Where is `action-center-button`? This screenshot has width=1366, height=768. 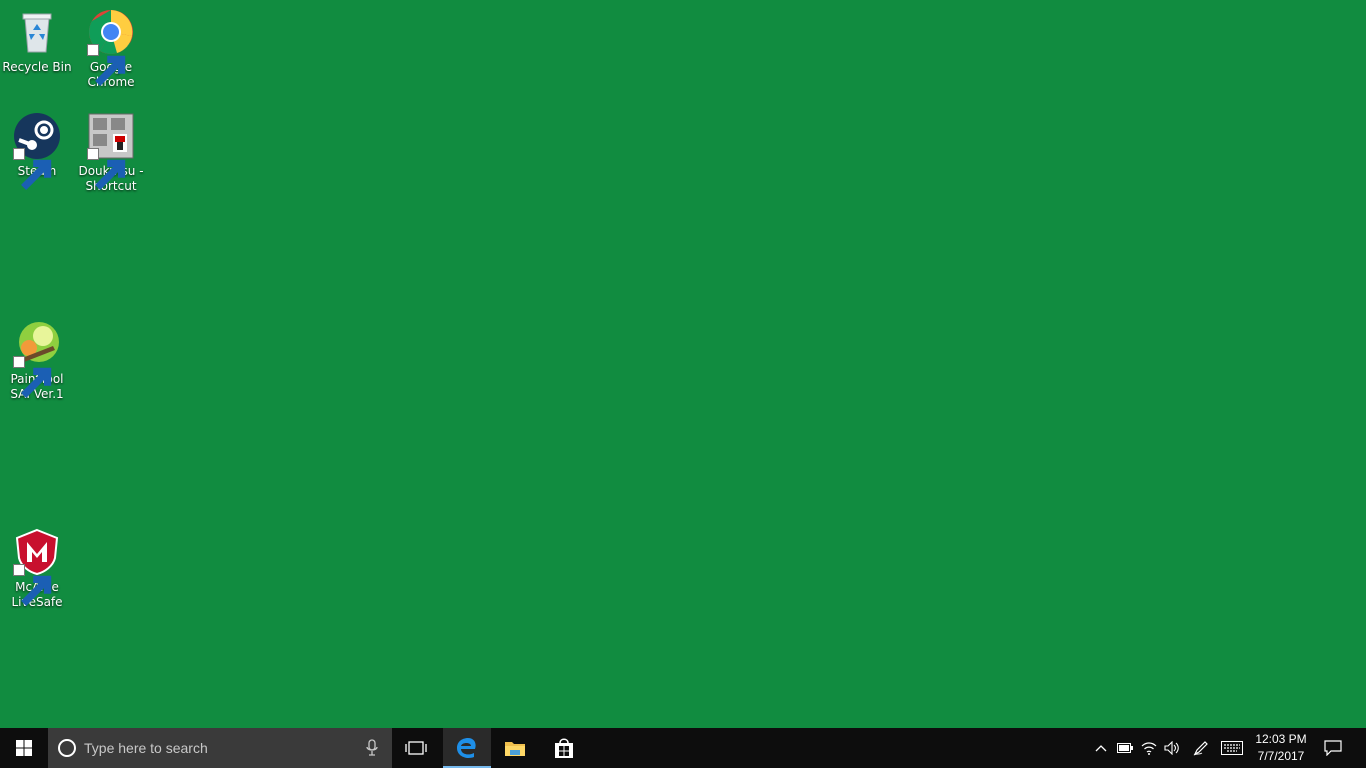
action-center-button is located at coordinates (1333, 748).